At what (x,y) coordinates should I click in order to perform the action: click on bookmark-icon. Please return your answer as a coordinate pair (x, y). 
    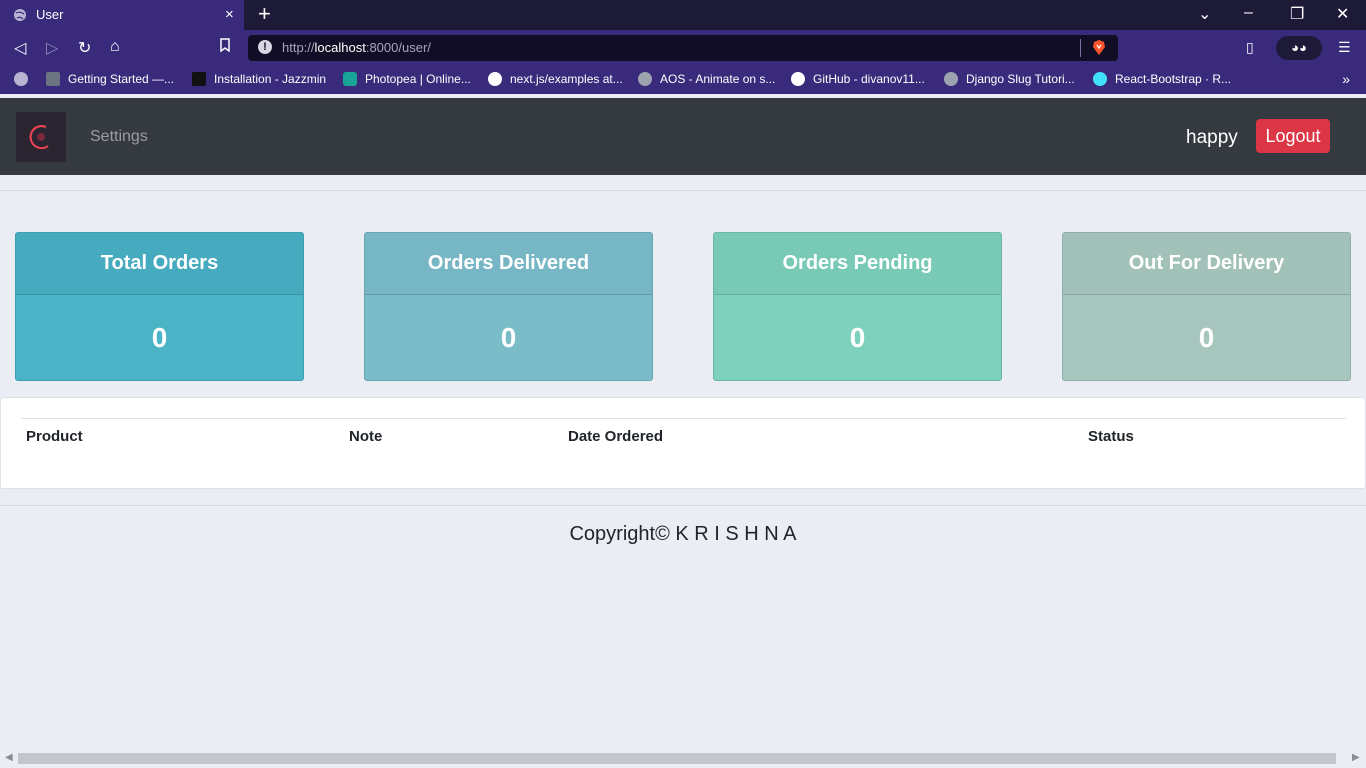
    Looking at the image, I should click on (225, 47).